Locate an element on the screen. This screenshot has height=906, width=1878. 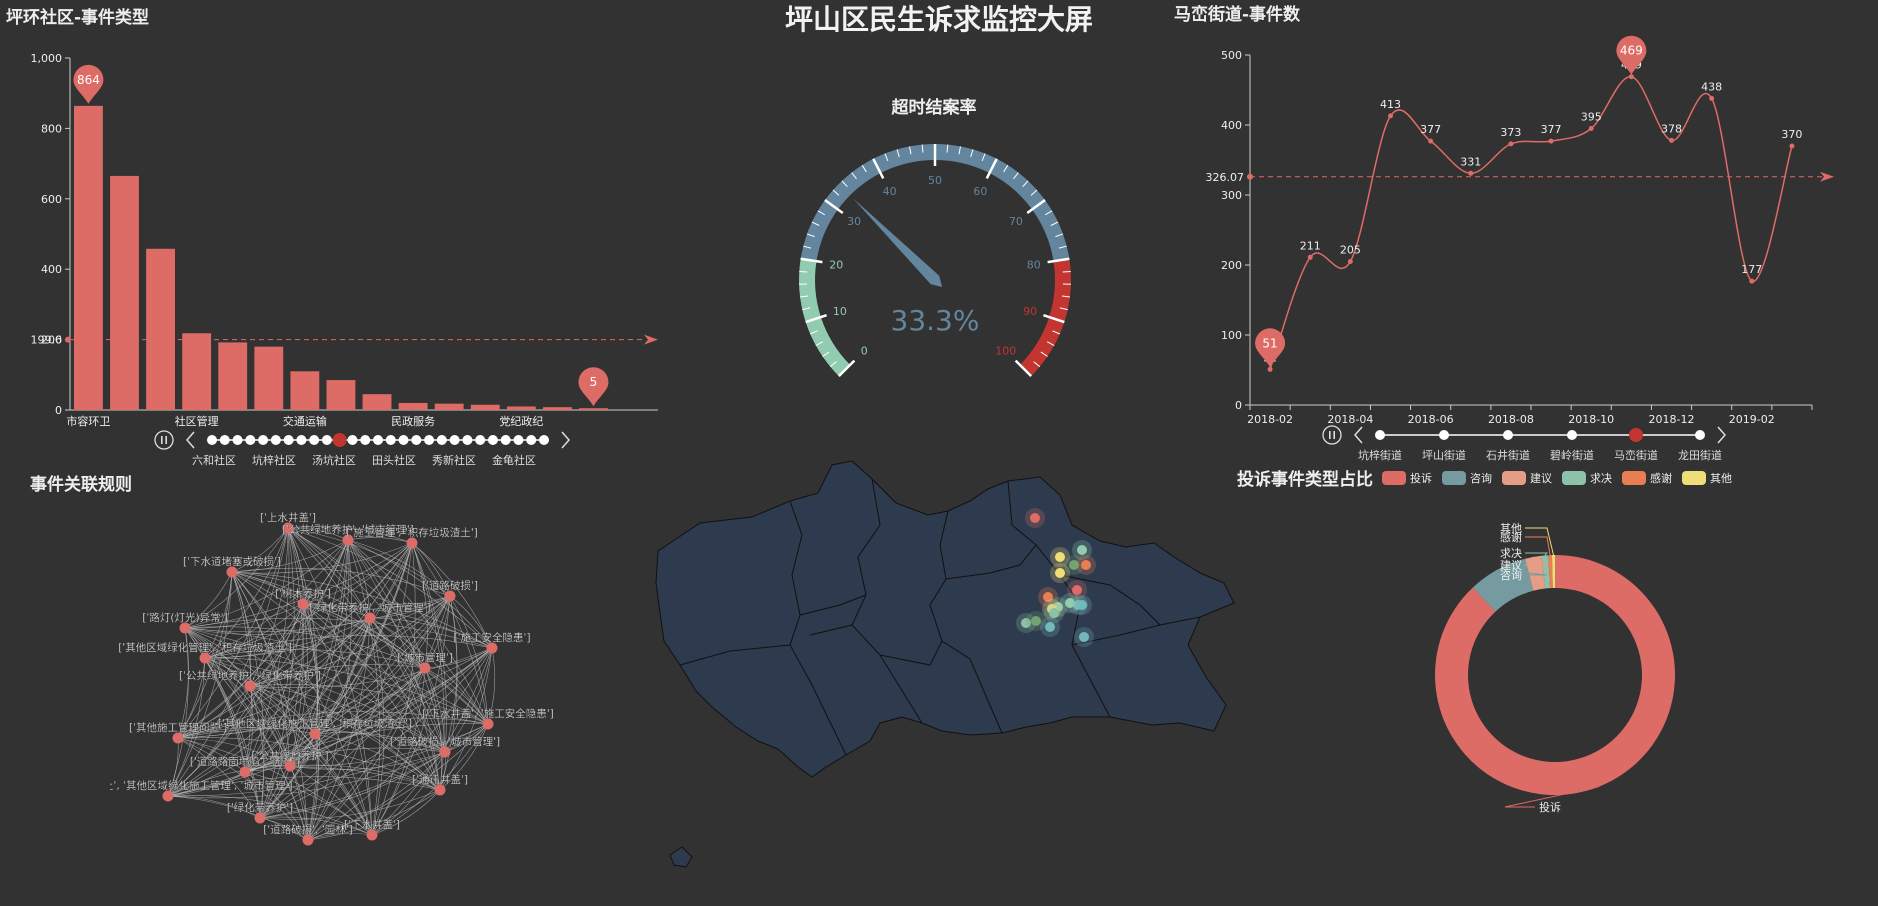
line-next-button is located at coordinates (1721, 435).